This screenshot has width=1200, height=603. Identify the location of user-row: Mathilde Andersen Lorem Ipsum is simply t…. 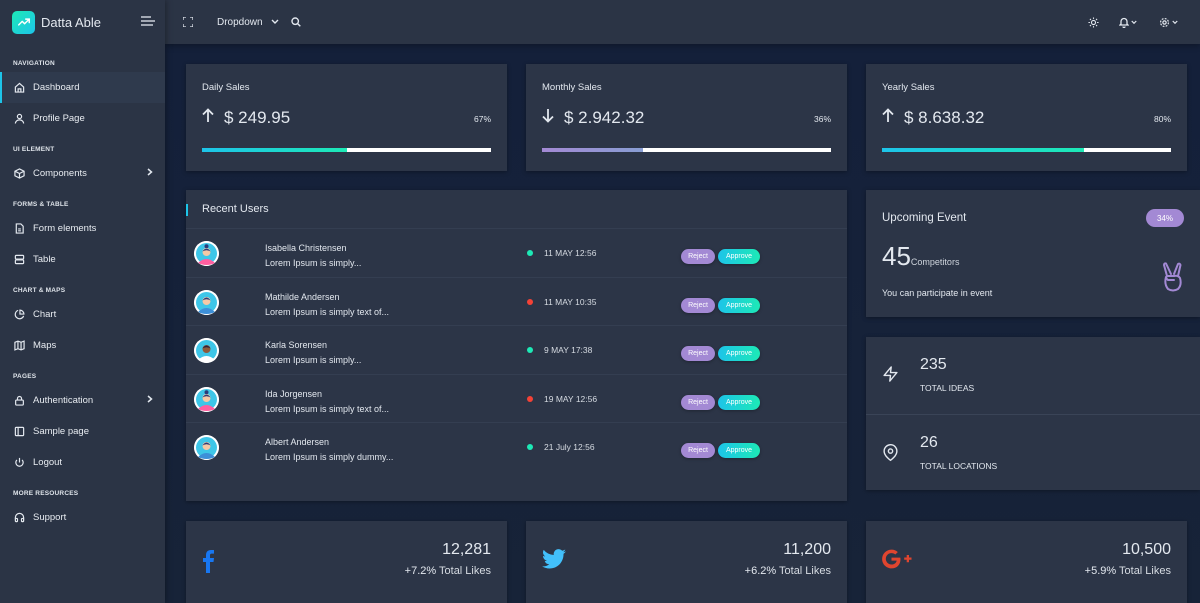
(516, 300).